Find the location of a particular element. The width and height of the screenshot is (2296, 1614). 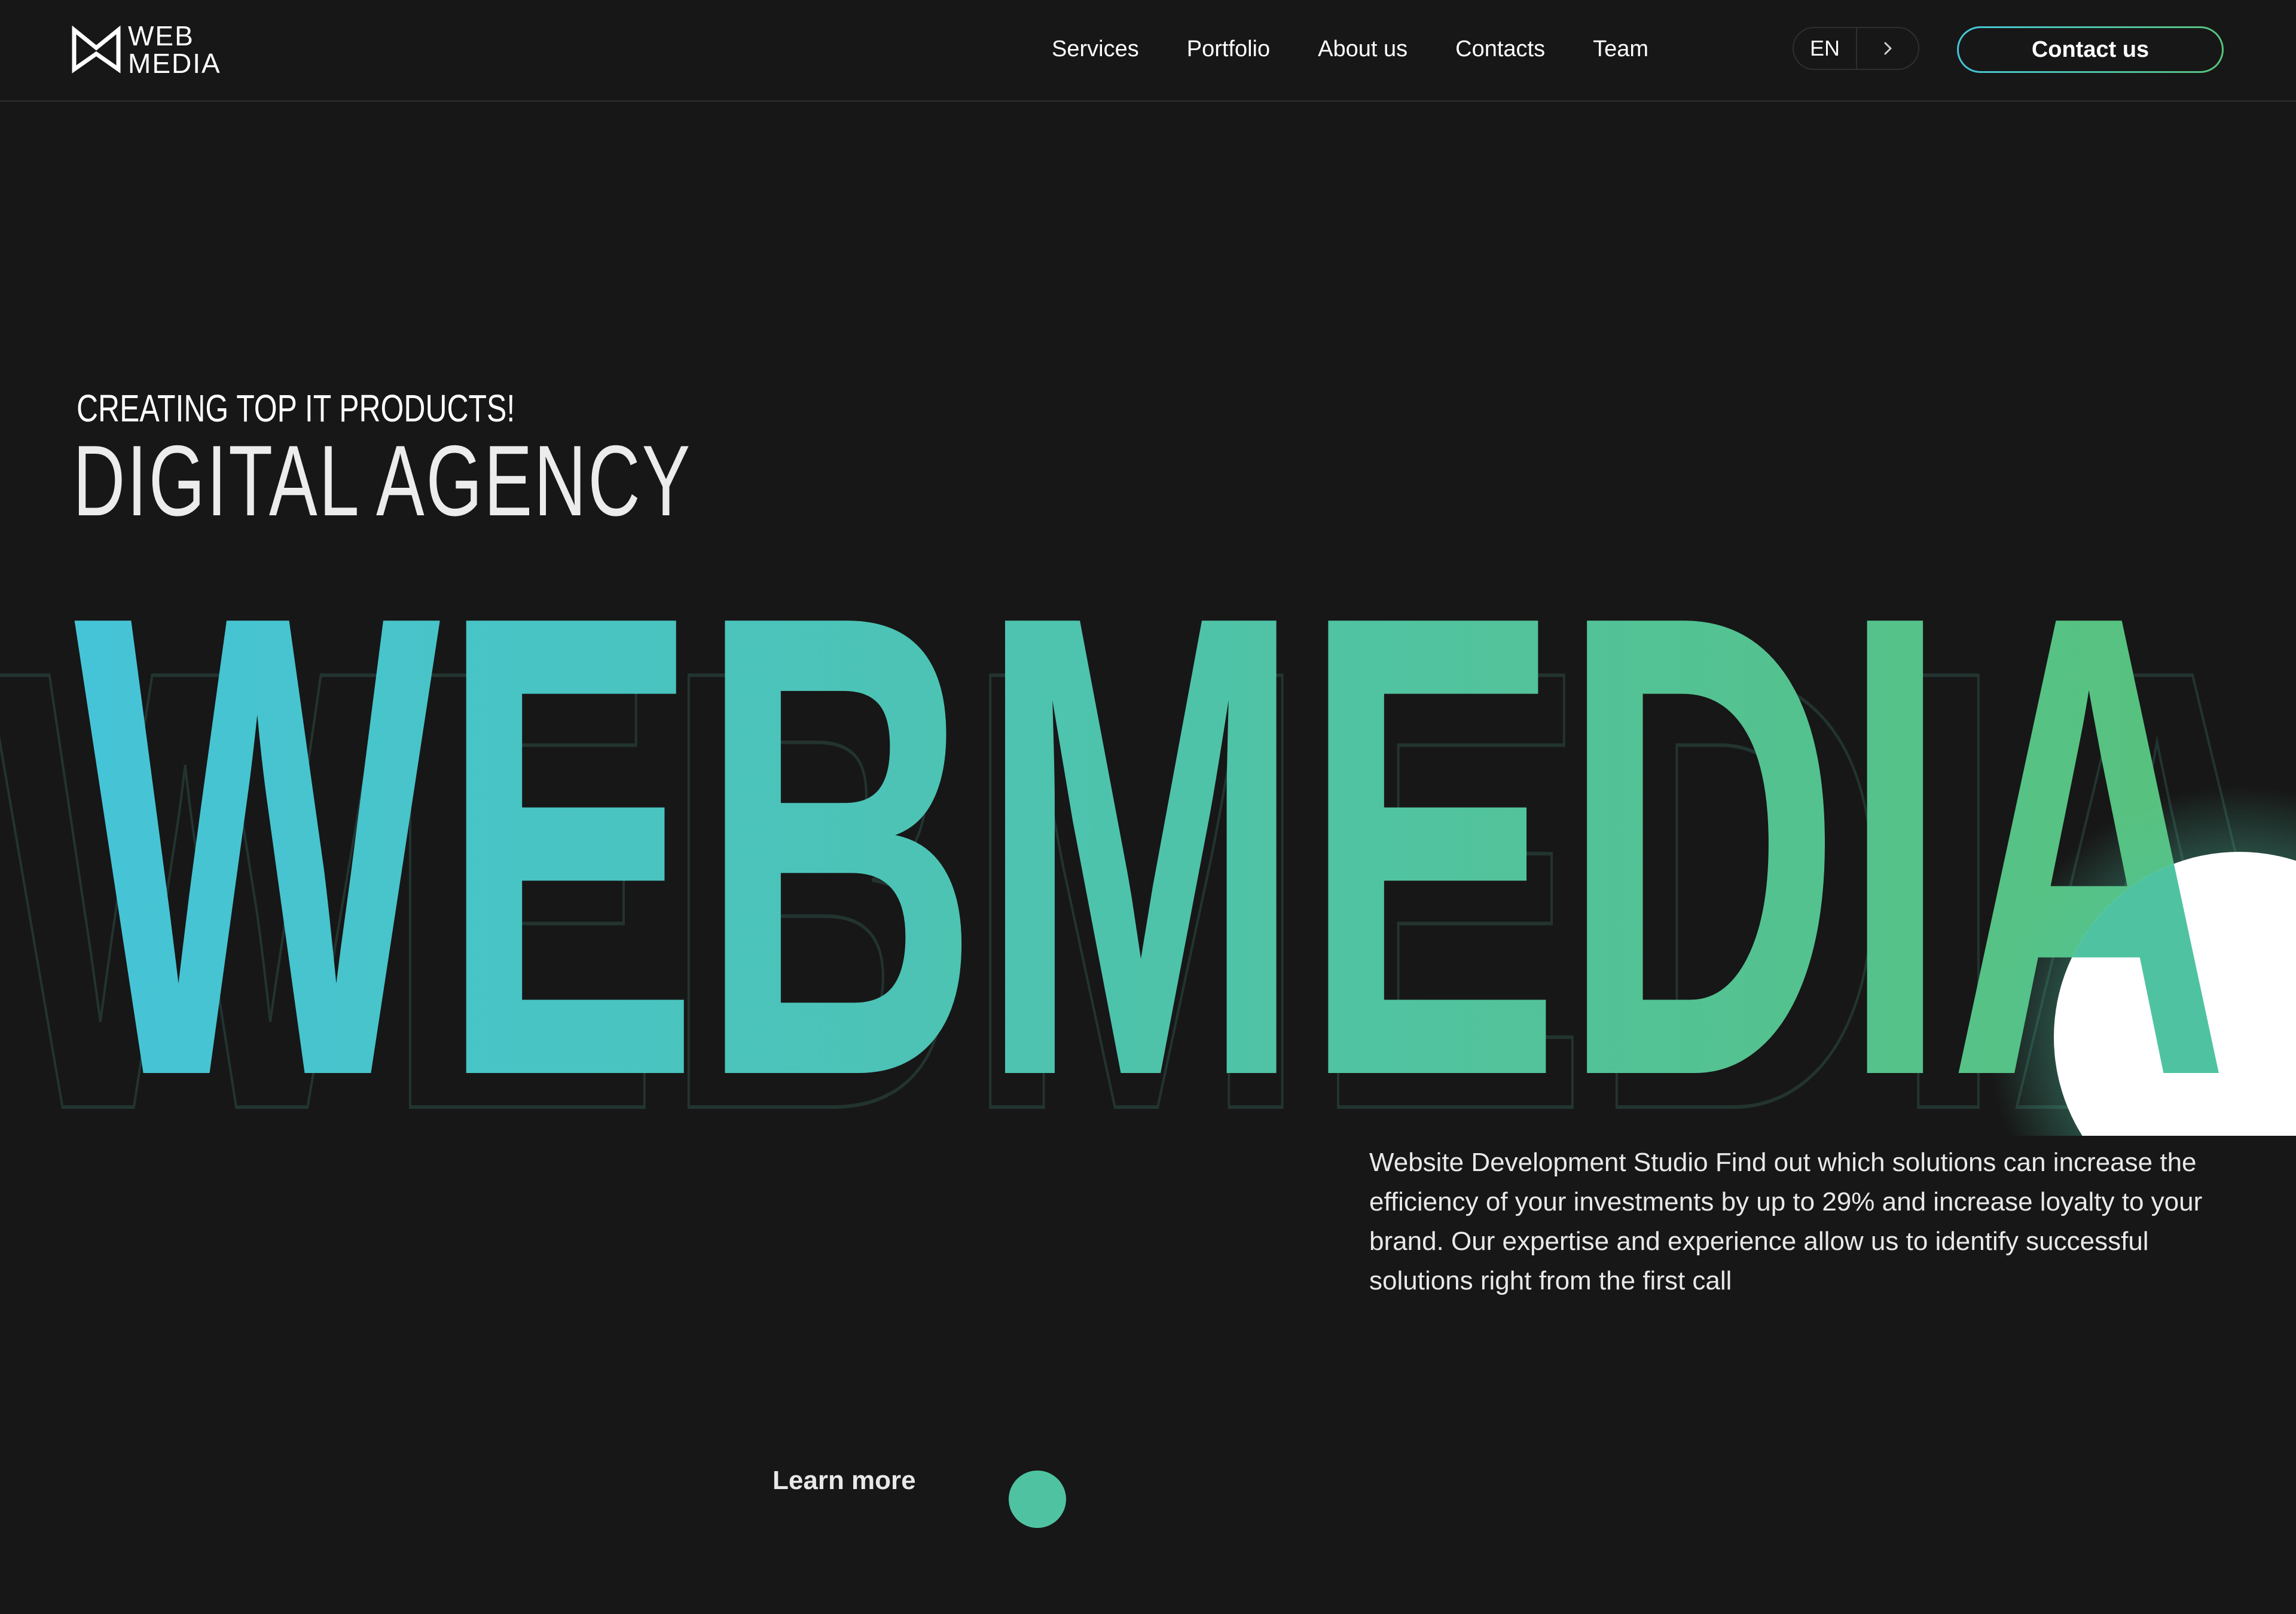

logo-wordmark: WEB MEDIA is located at coordinates (174, 49).